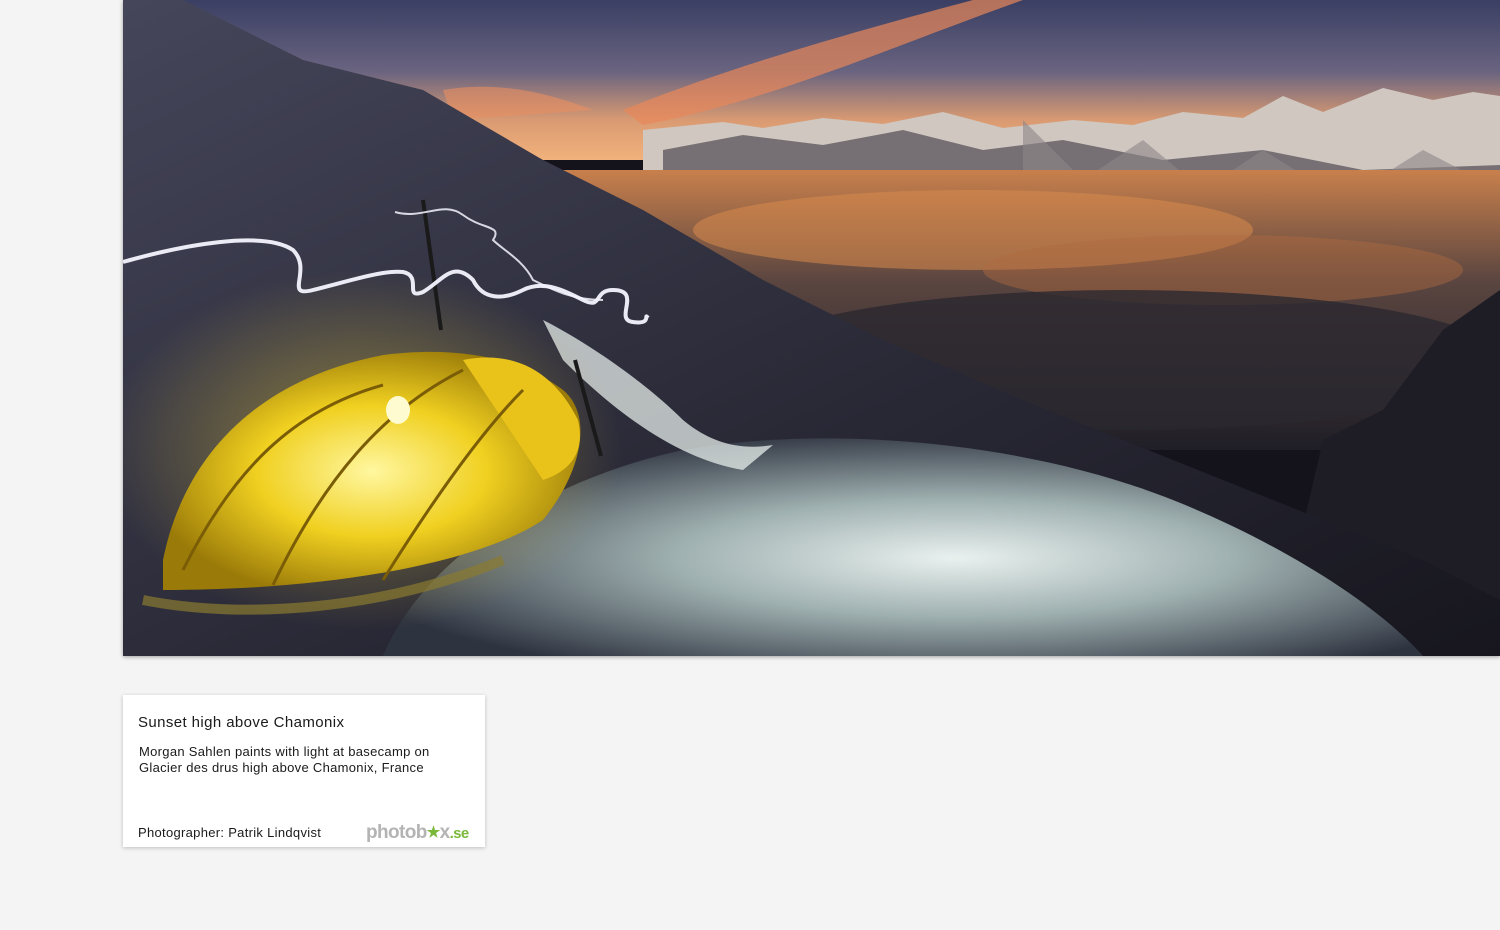  What do you see at coordinates (396, 832) in the screenshot?
I see `logo-text-photob: photob` at bounding box center [396, 832].